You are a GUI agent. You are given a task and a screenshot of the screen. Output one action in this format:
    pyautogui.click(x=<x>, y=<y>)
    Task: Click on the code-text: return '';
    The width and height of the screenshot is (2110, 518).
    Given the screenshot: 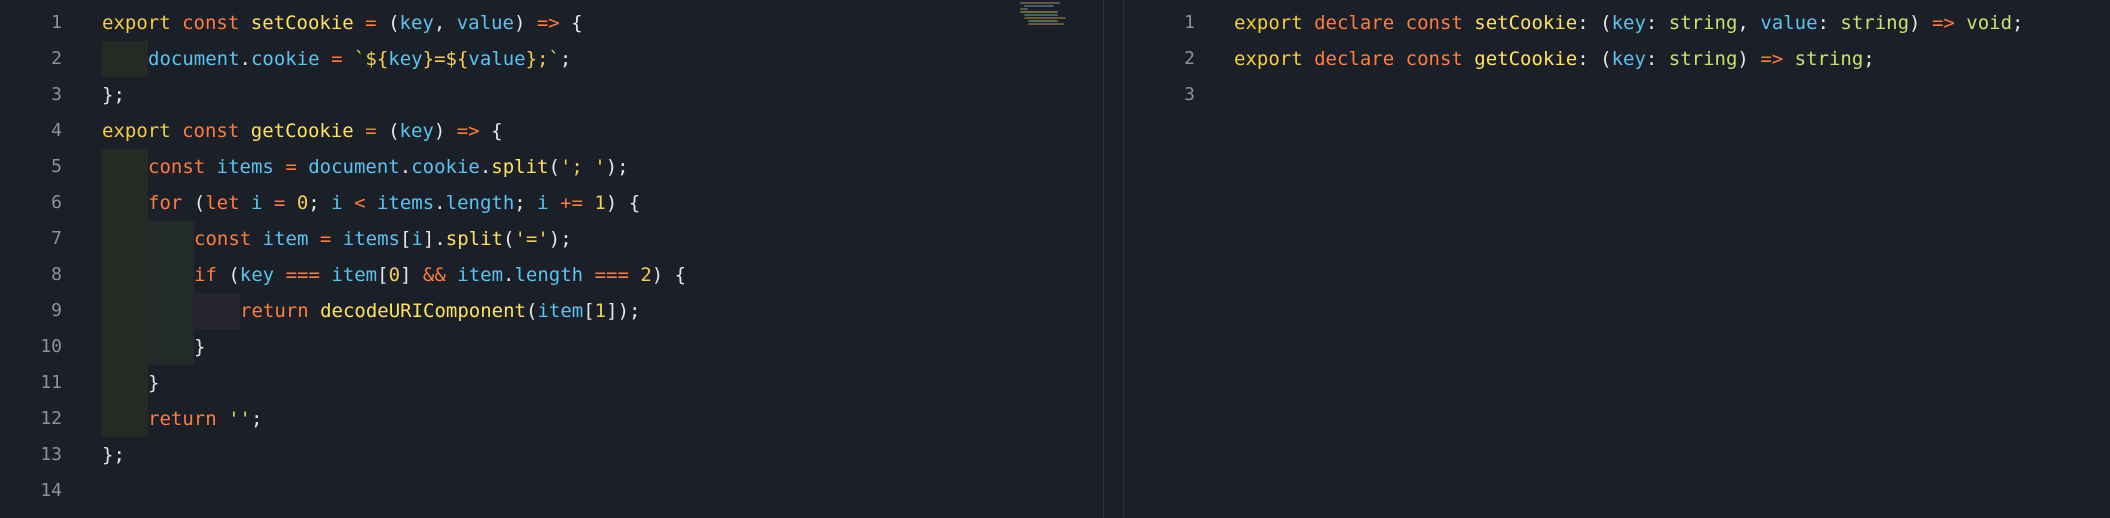 What is the action you would take?
    pyautogui.click(x=182, y=419)
    